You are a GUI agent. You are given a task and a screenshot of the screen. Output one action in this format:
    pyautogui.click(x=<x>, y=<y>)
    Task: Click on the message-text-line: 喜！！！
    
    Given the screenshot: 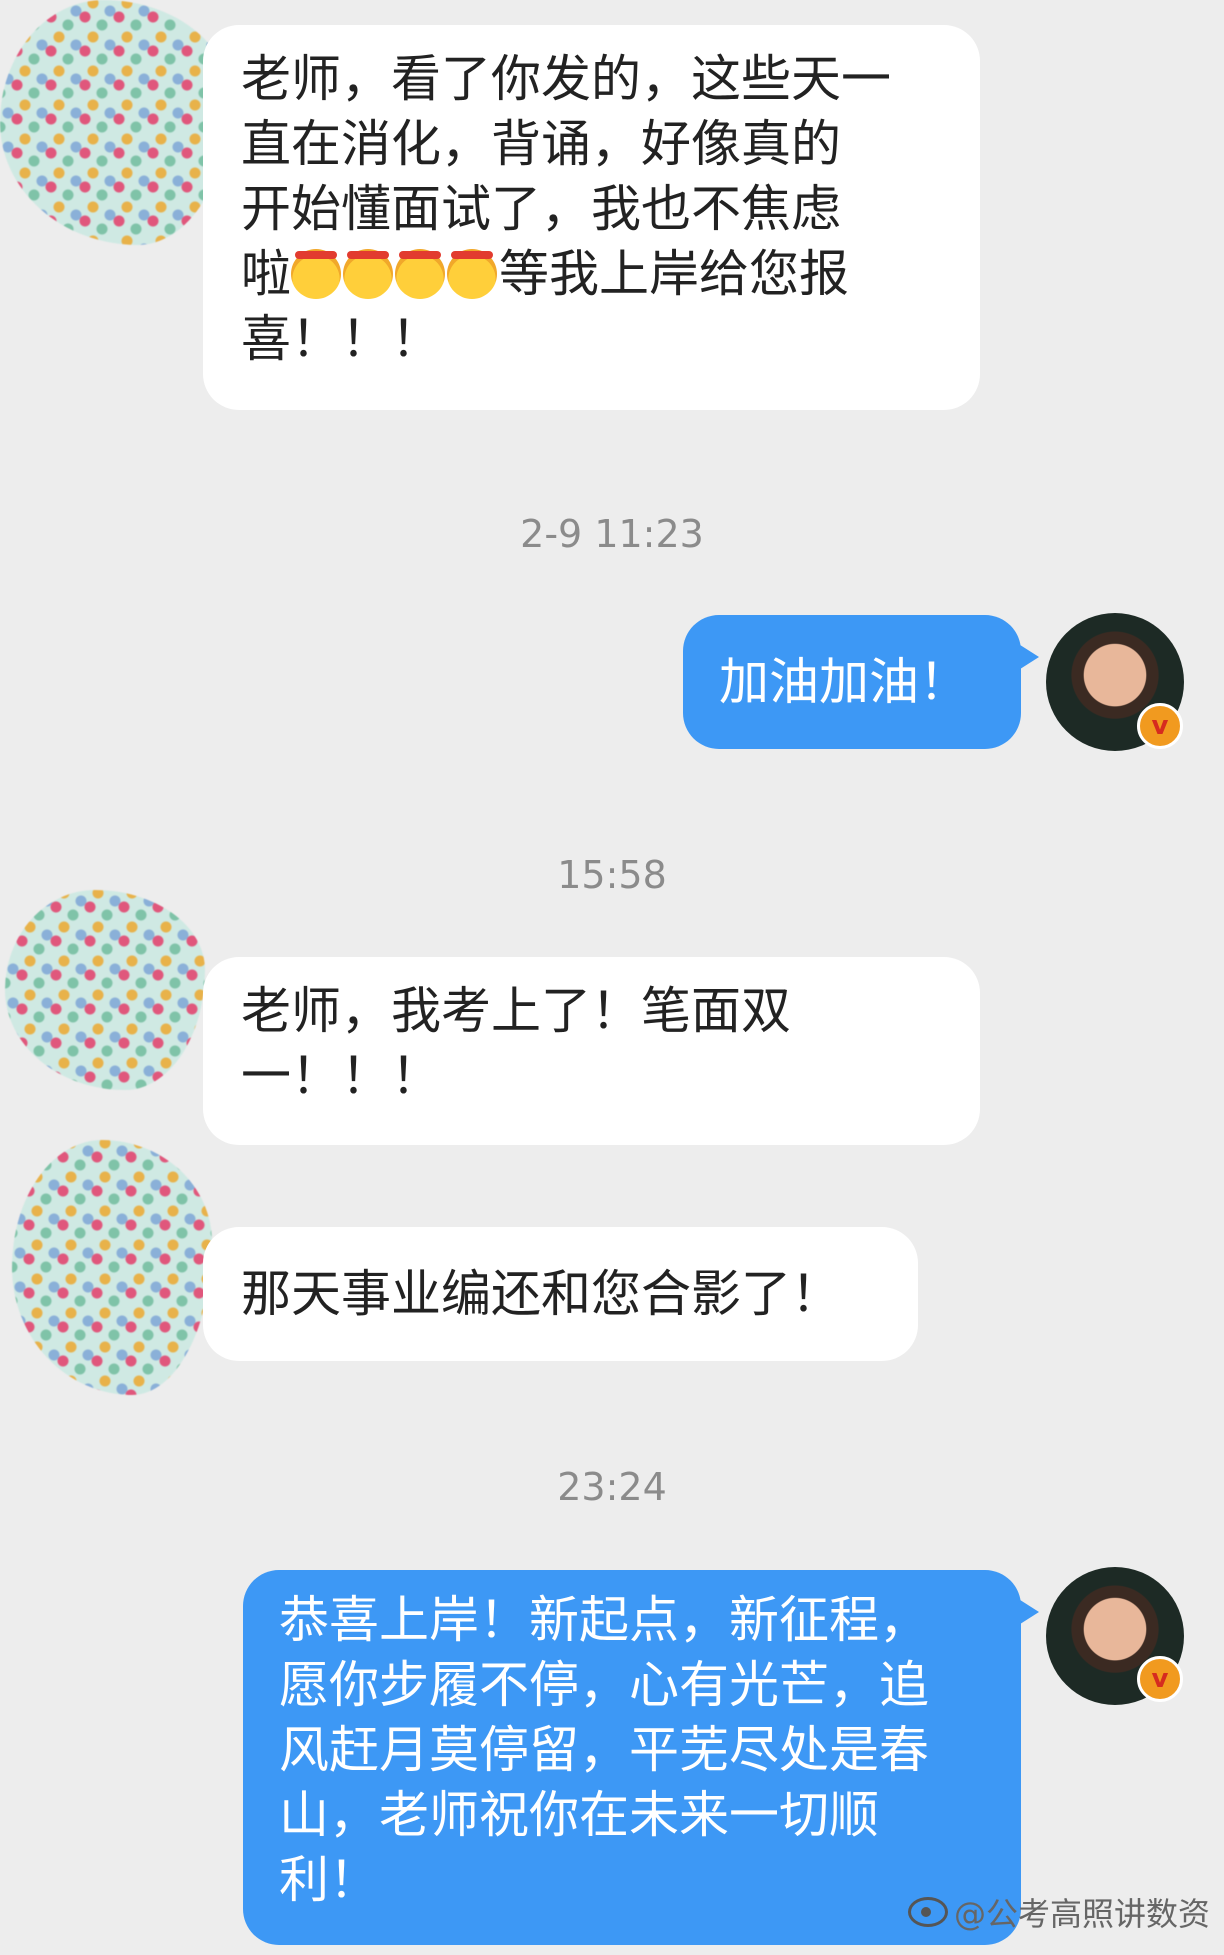 What is the action you would take?
    pyautogui.click(x=341, y=339)
    